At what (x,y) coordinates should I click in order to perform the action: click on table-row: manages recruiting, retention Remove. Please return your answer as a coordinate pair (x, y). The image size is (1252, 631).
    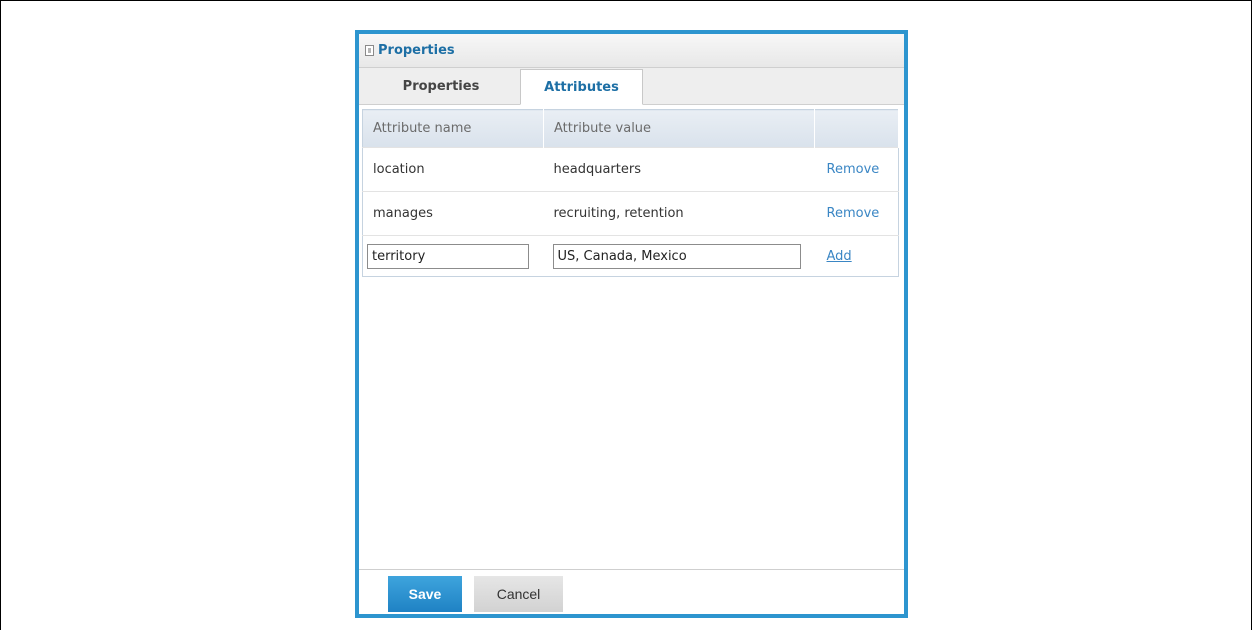
    Looking at the image, I should click on (630, 213).